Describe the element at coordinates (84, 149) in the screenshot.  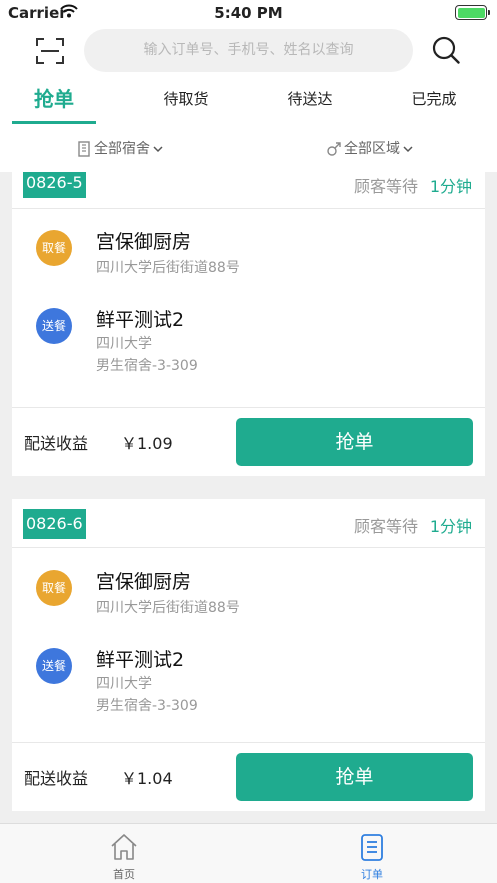
I see `building-icon` at that location.